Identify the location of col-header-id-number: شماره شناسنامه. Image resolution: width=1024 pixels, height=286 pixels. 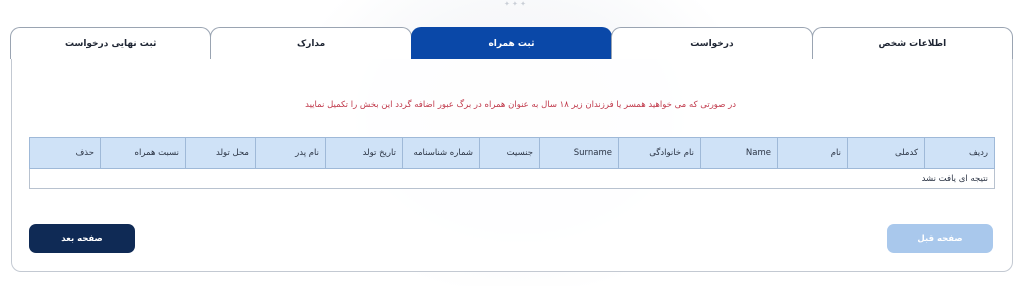
(441, 153).